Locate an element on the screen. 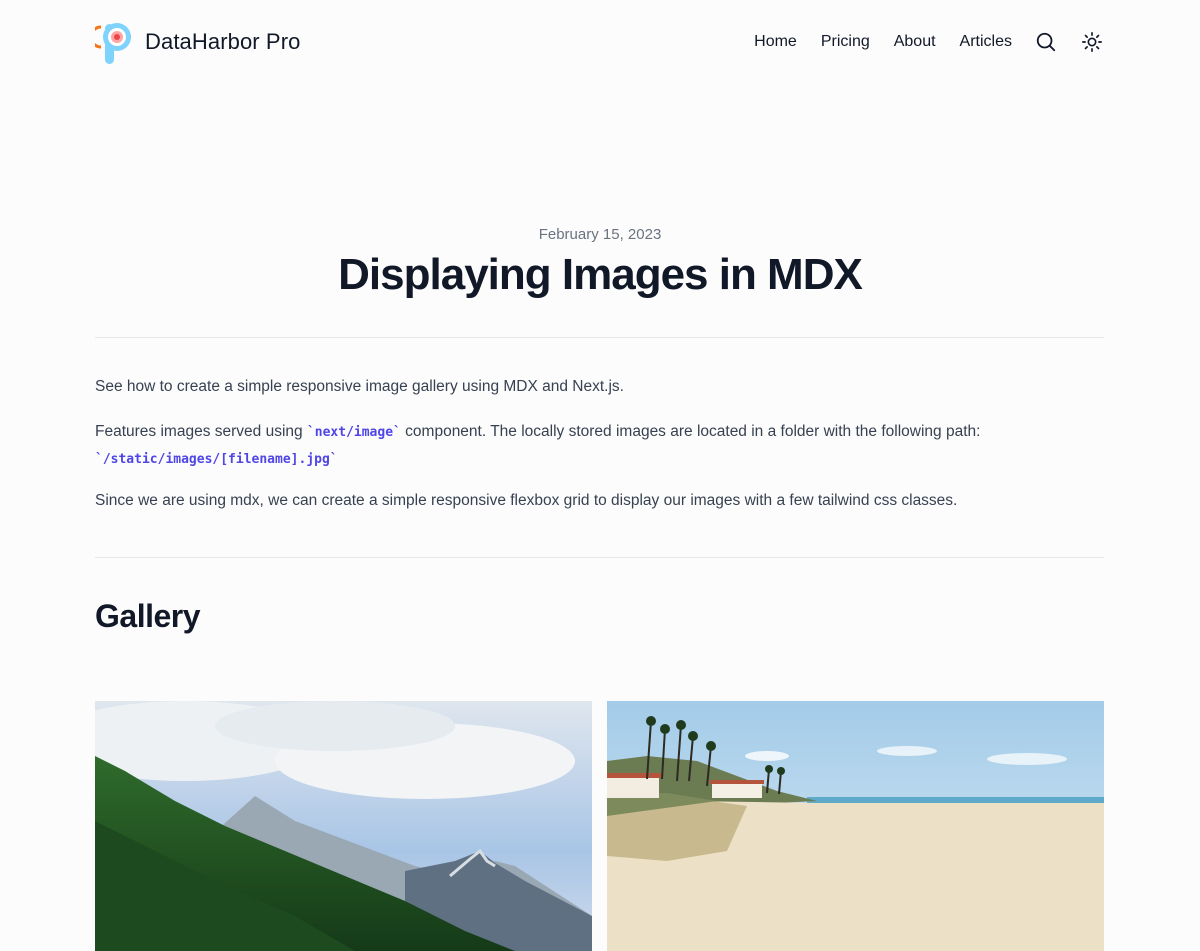  mountain-photo is located at coordinates (343, 826).